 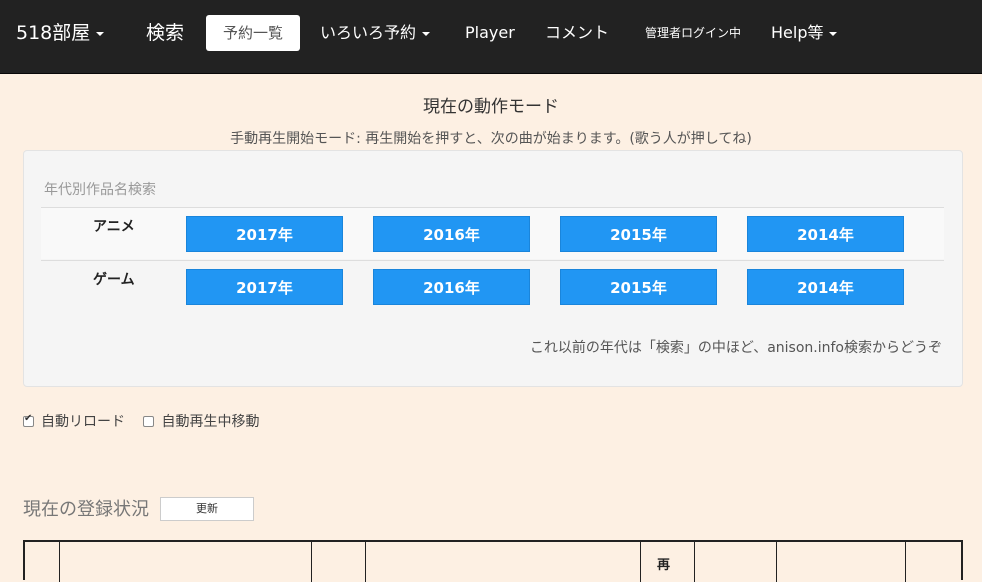 What do you see at coordinates (165, 33) in the screenshot?
I see `nav-search: 検索` at bounding box center [165, 33].